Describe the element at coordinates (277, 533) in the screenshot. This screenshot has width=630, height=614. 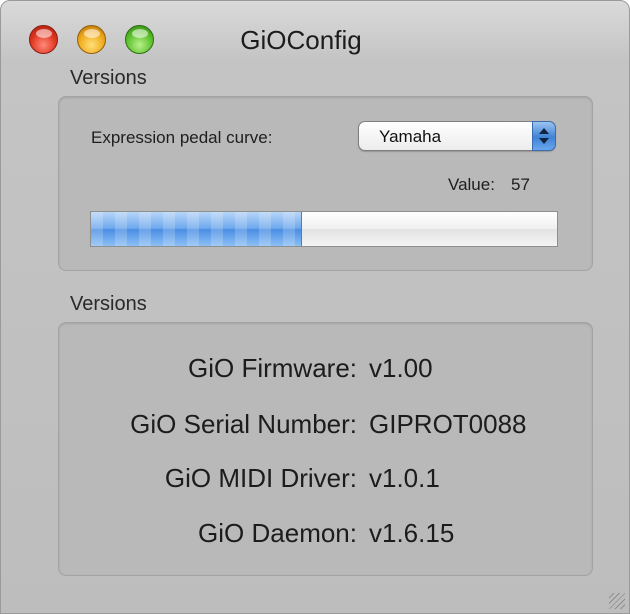
I see `daemon-label: GiO Daemon:` at that location.